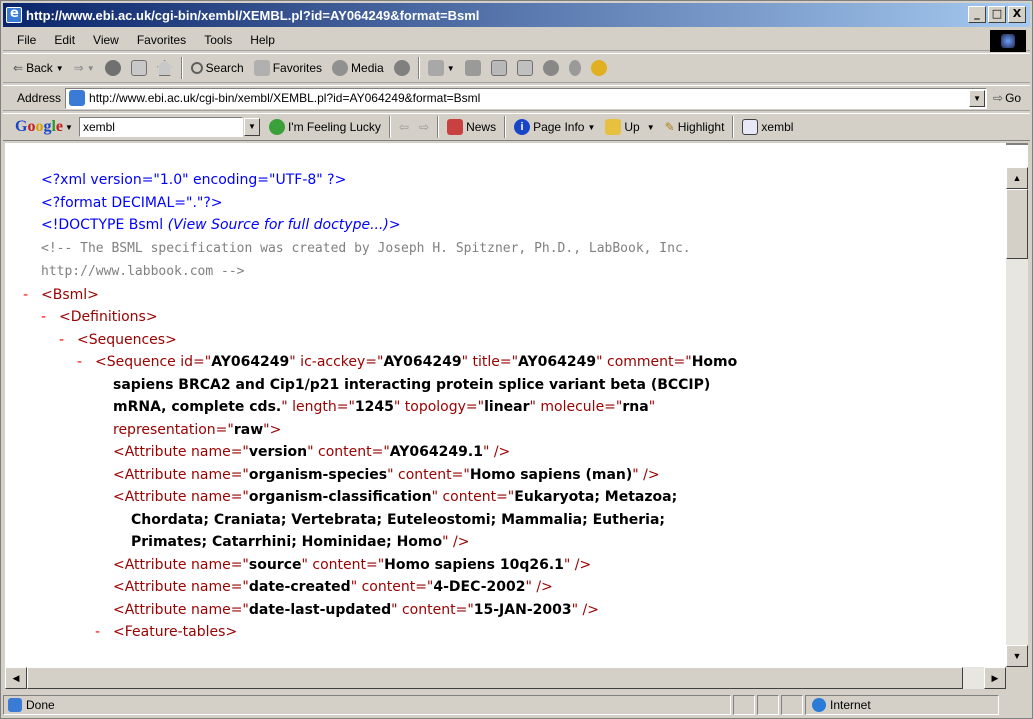  I want to click on address-label: Address, so click(39, 98).